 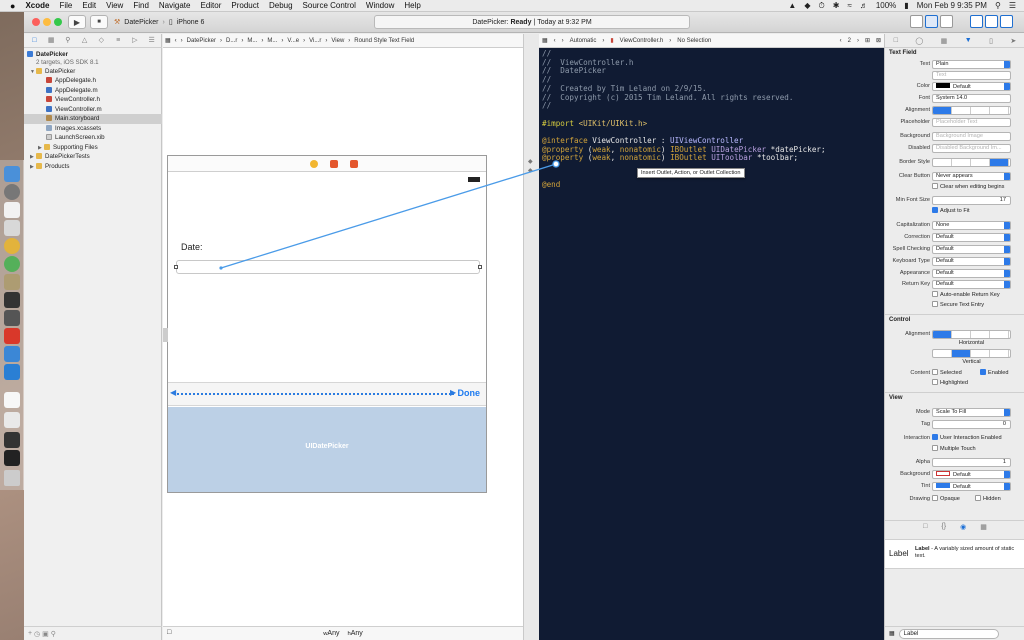 I want to click on document-icon, so click(x=12, y=400).